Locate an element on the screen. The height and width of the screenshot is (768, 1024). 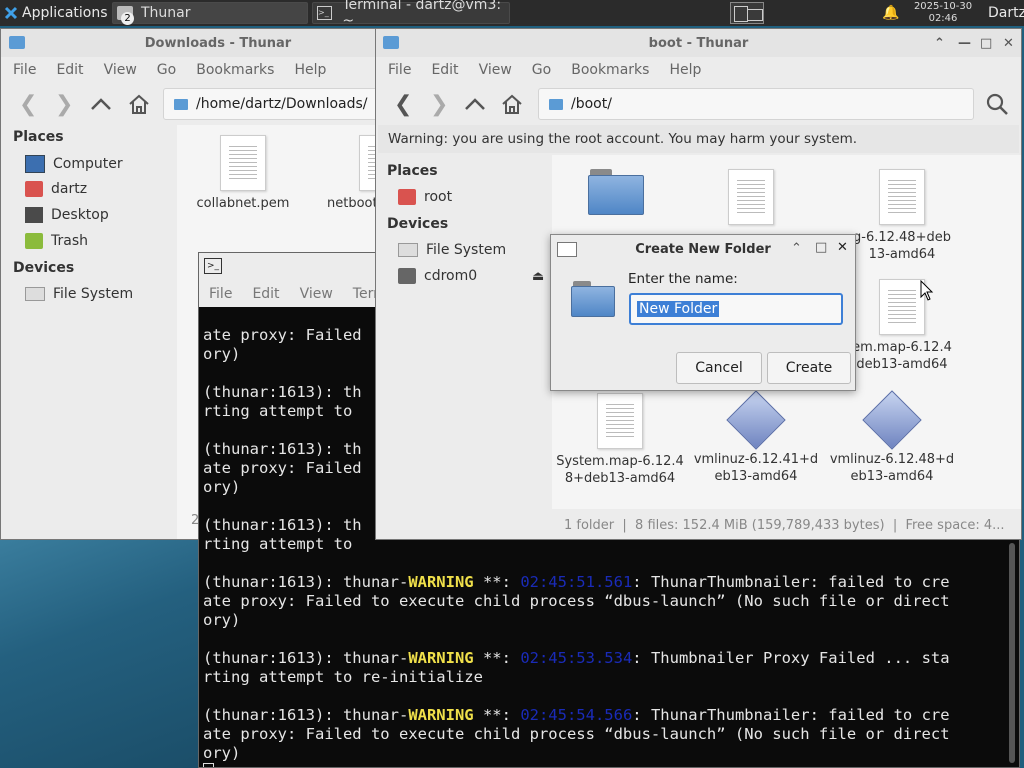
minimize-icon: — is located at coordinates (964, 43).